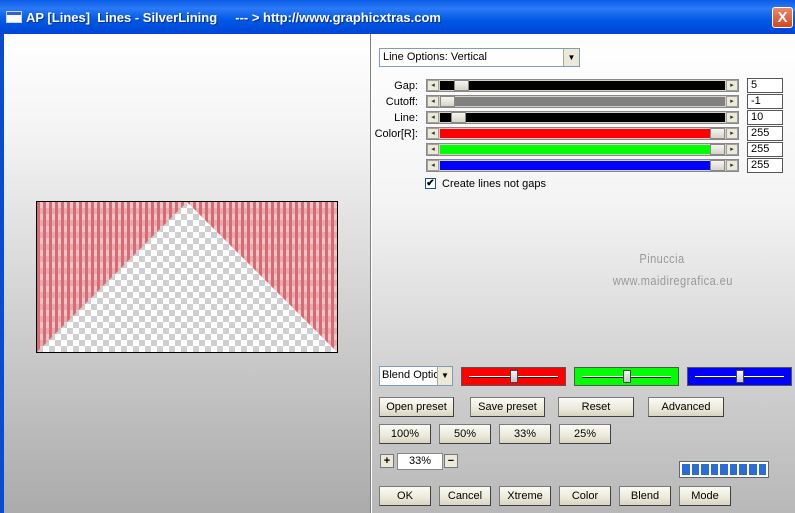 The height and width of the screenshot is (513, 795). I want to click on zoom-100-button: 100%, so click(405, 434).